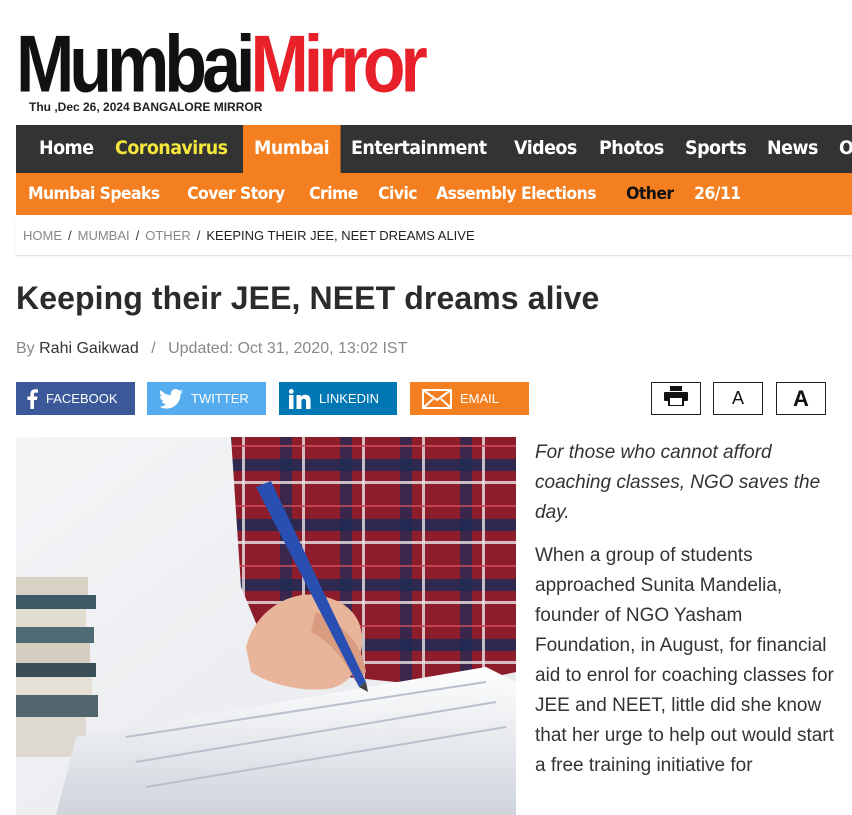 The image size is (852, 815). Describe the element at coordinates (419, 149) in the screenshot. I see `nav-item-entertainment: Entertainment` at that location.